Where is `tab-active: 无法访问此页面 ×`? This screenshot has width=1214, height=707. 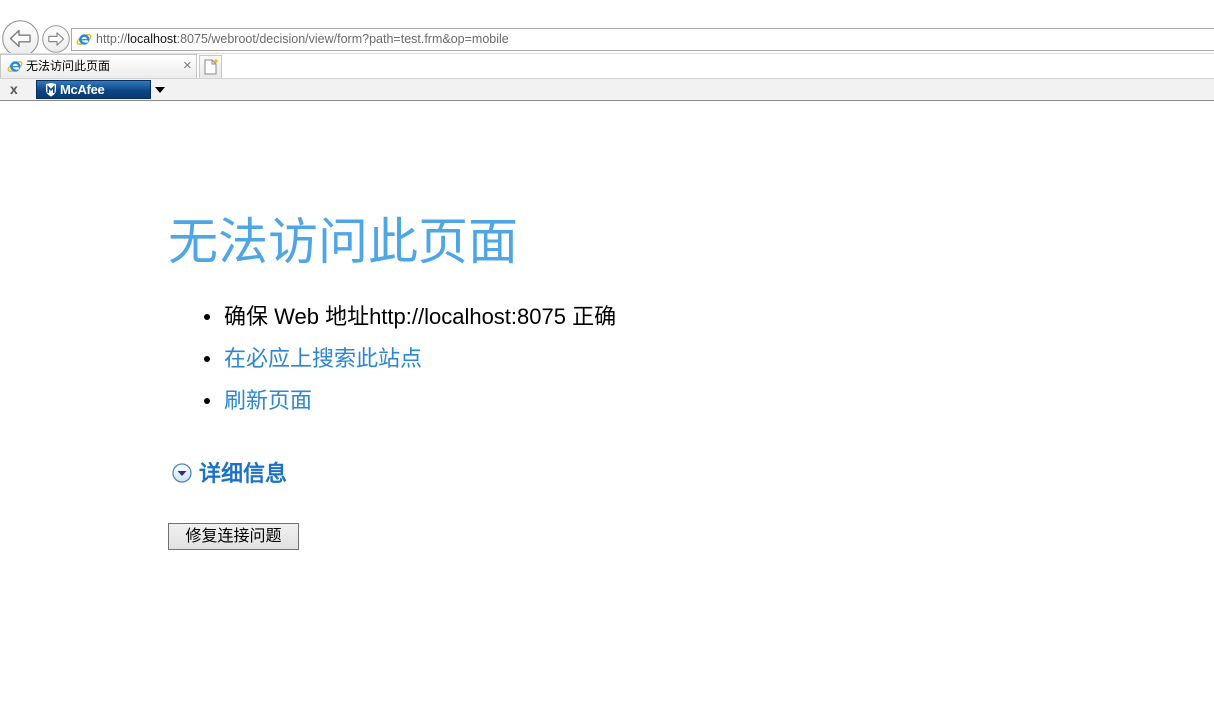 tab-active: 无法访问此页面 × is located at coordinates (98, 66).